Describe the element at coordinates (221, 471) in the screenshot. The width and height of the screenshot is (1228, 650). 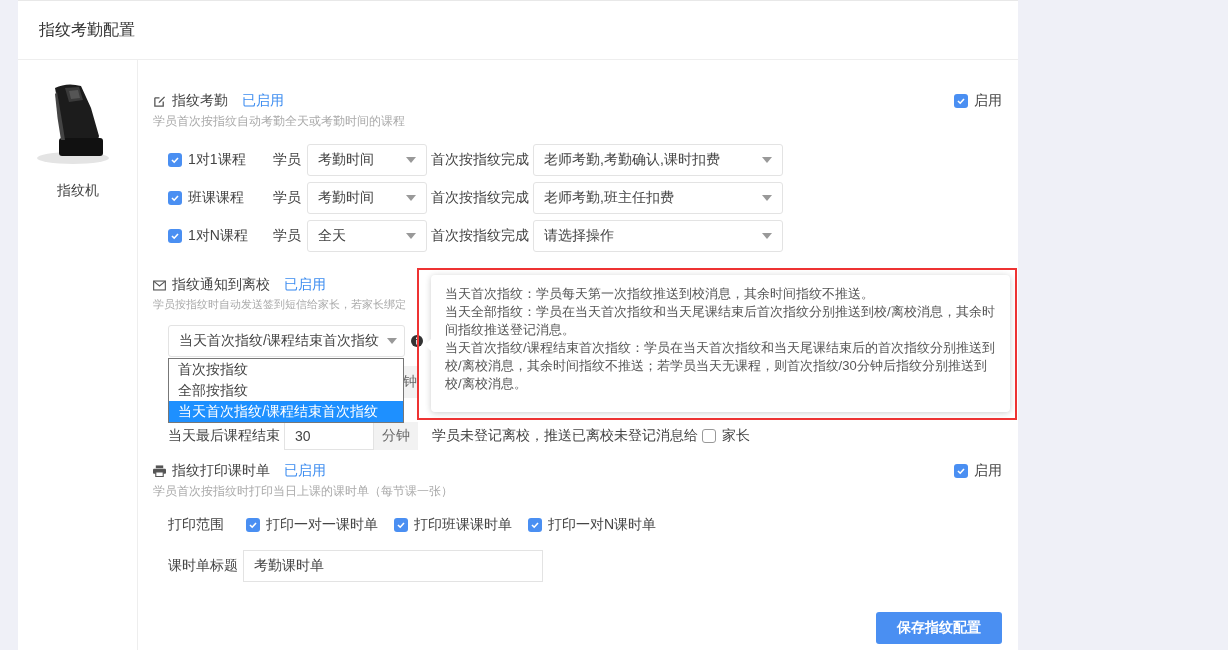
I see `section-title: 指纹打印课时单` at that location.